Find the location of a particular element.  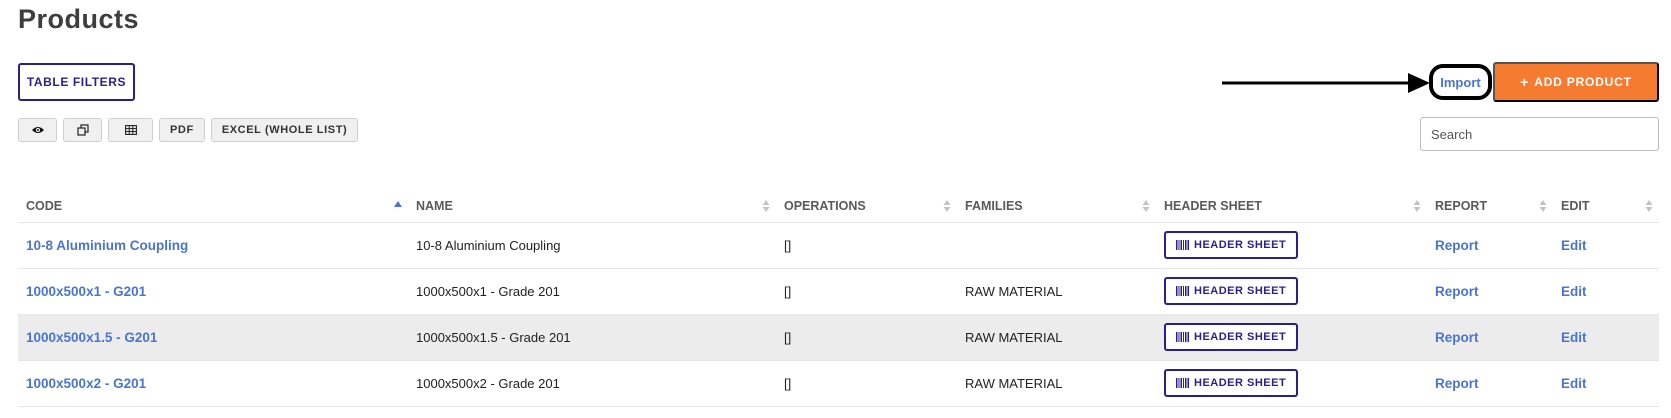

add-product-button: + ADD PRODUCT is located at coordinates (1576, 82).